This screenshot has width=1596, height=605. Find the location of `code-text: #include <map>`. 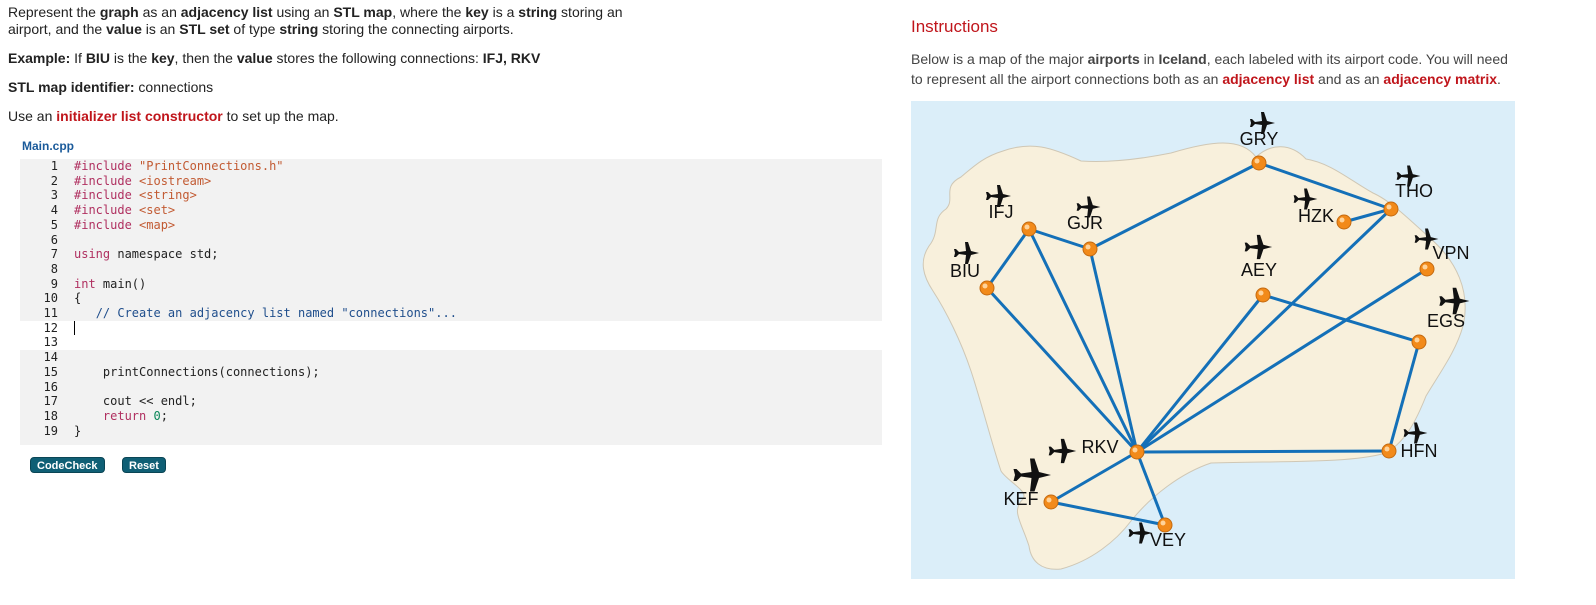

code-text: #include <map> is located at coordinates (124, 225).